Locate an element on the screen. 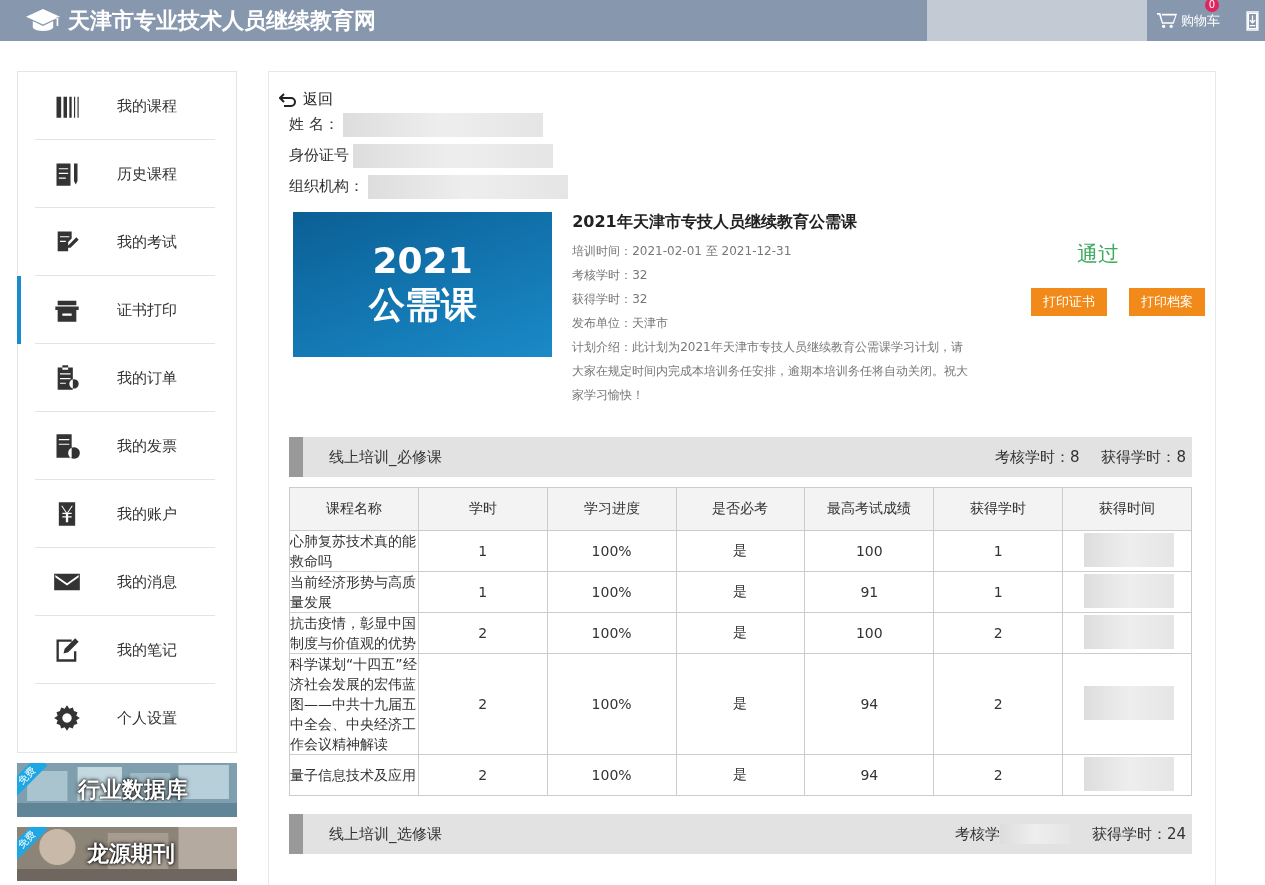 This screenshot has height=885, width=1265. cover-year: 2021 is located at coordinates (422, 260).